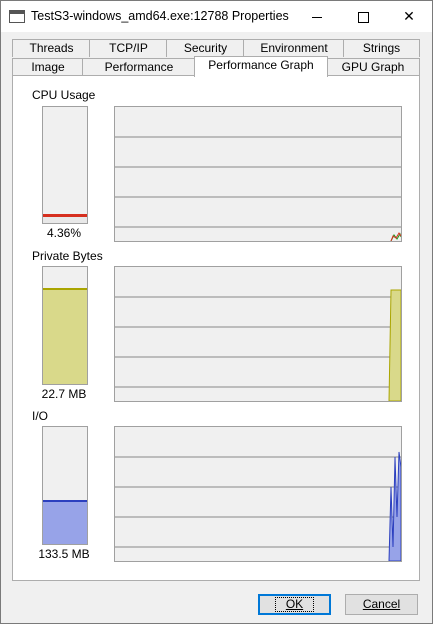 This screenshot has width=433, height=624. I want to click on cpu-usage-label: CPU Usage, so click(64, 95).